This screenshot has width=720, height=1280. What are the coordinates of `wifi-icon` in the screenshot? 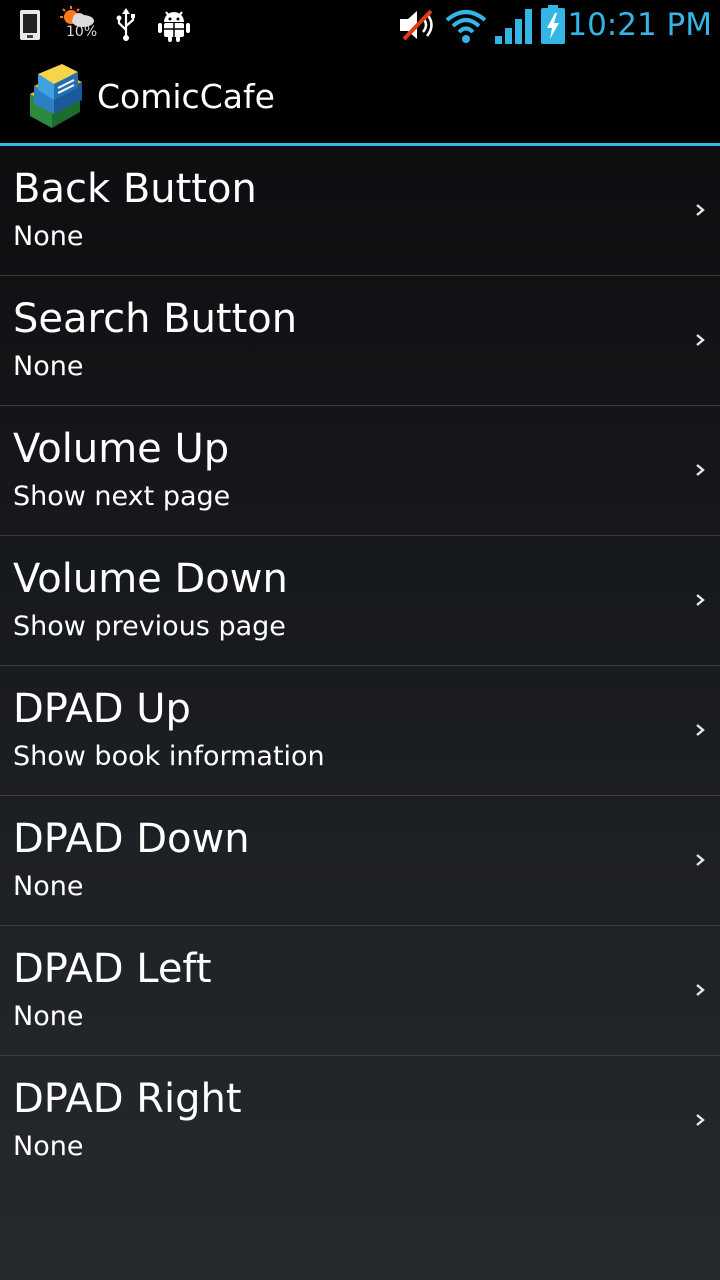 It's located at (466, 26).